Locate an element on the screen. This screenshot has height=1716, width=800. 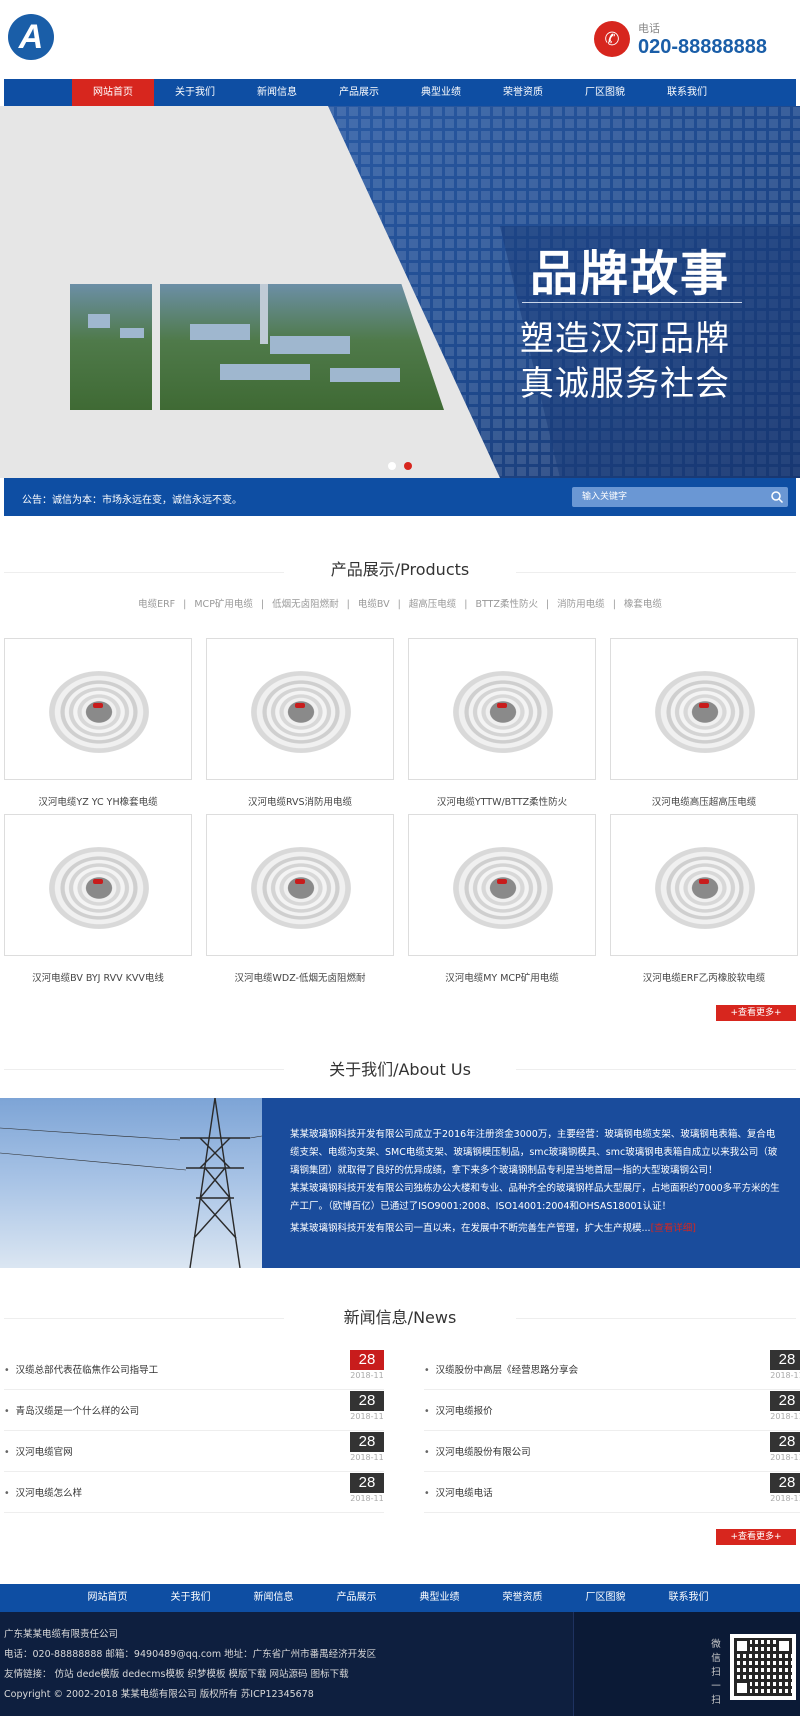
product-name: 汉河电缆YZ YC YH橡套电缆 is located at coordinates (98, 801).